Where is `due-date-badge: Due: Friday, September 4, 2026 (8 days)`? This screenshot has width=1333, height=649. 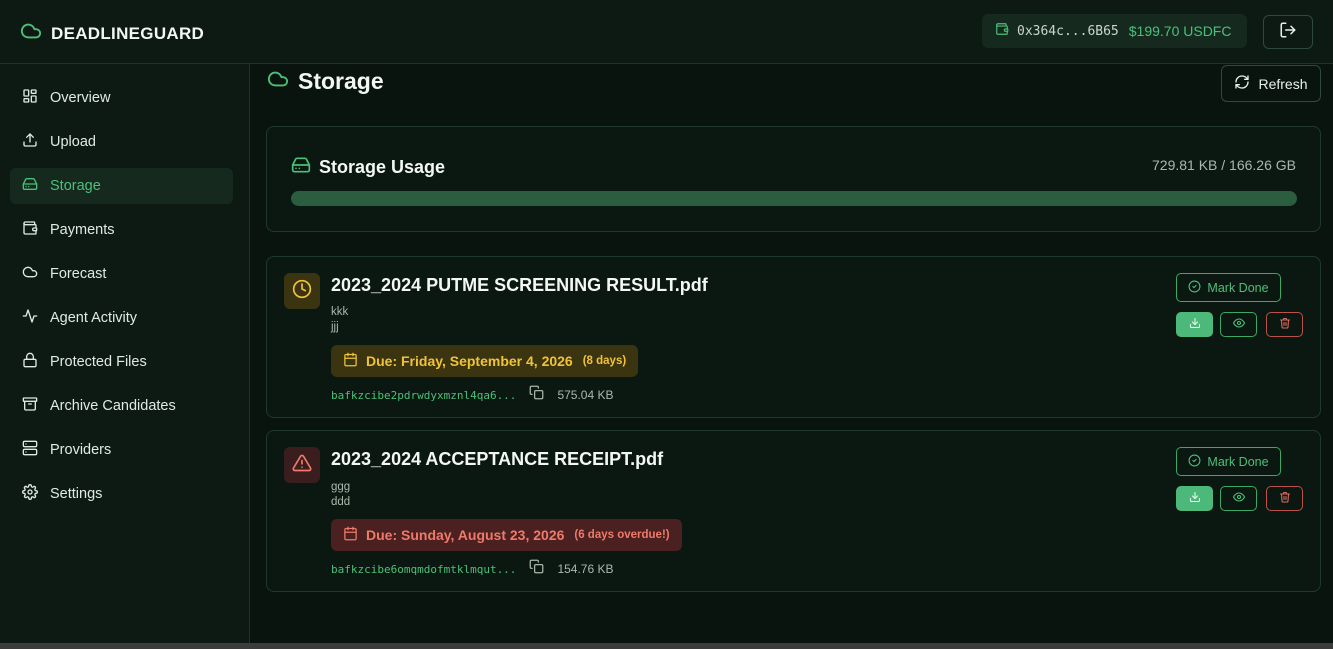 due-date-badge: Due: Friday, September 4, 2026 (8 days) is located at coordinates (485, 361).